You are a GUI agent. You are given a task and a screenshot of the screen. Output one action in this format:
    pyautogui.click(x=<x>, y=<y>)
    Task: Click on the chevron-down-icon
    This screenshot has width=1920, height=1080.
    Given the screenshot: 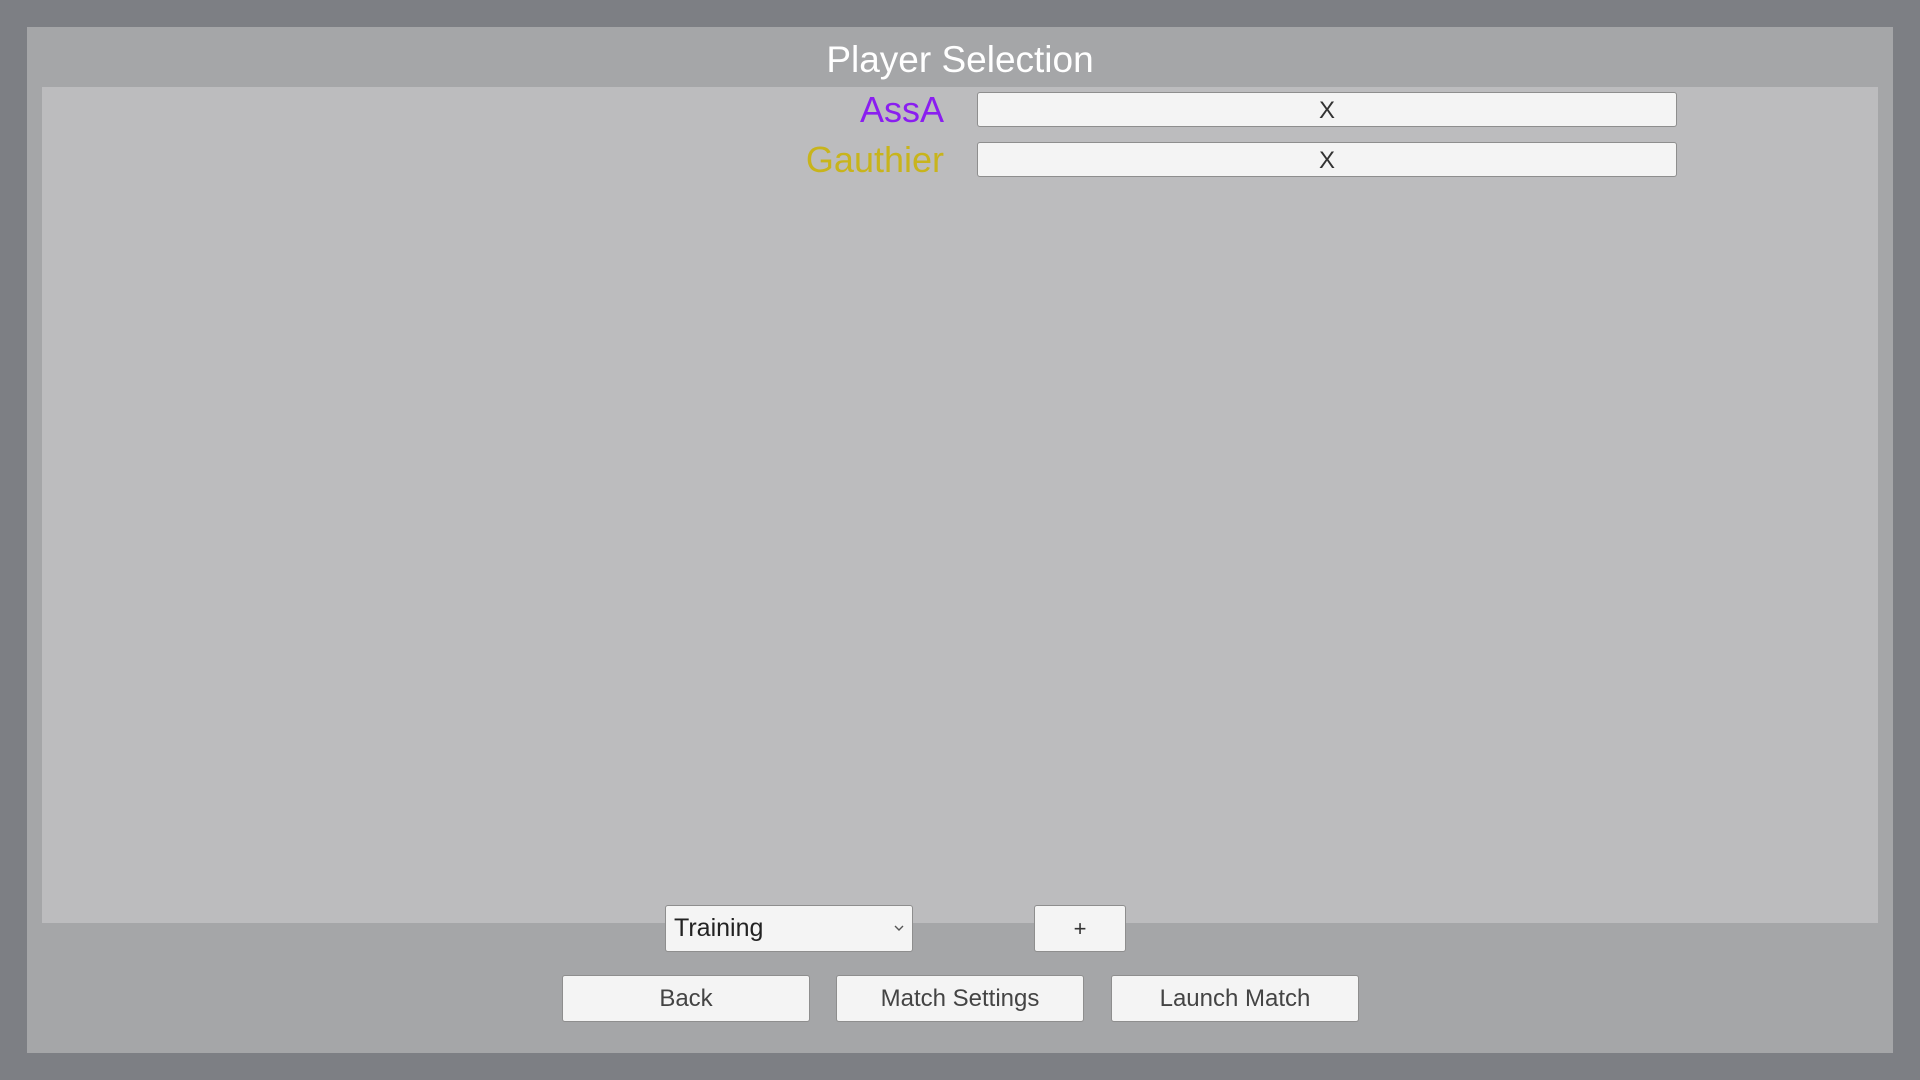 What is the action you would take?
    pyautogui.click(x=899, y=927)
    